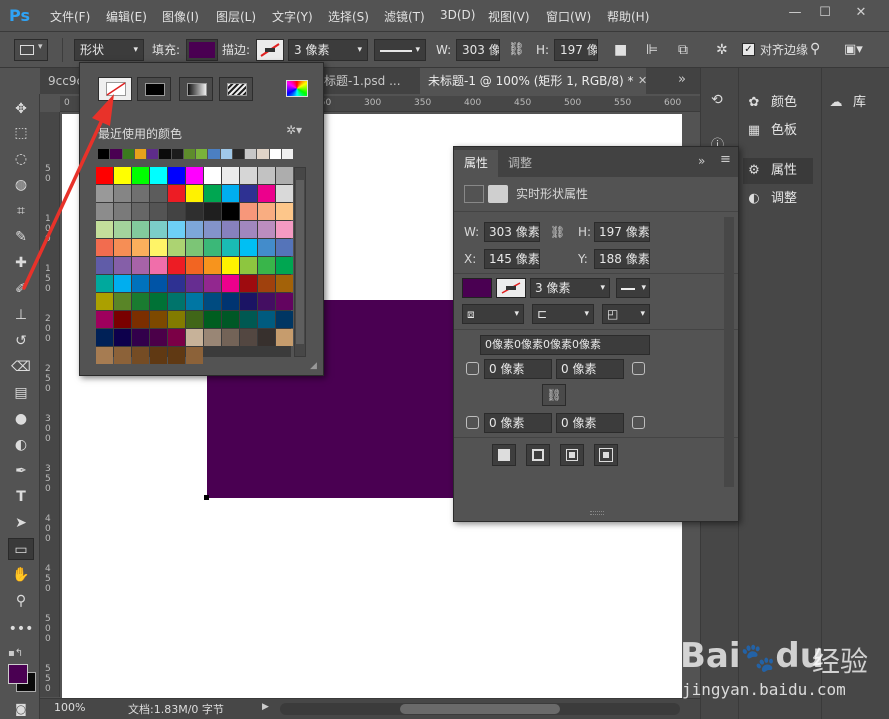  I want to click on swatch-scrollbar, so click(300, 262).